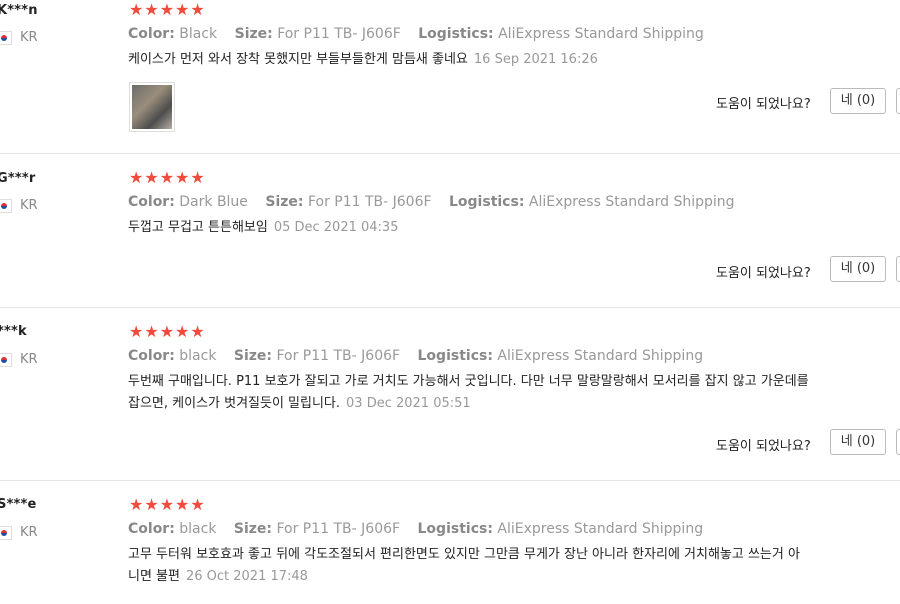 Image resolution: width=900 pixels, height=604 pixels. What do you see at coordinates (13, 331) in the screenshot?
I see `reviewer-name: ***k` at bounding box center [13, 331].